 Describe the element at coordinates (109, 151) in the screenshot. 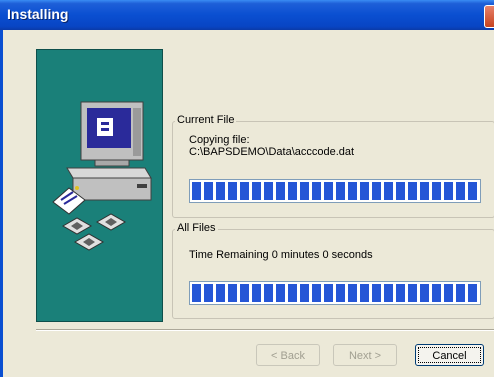

I see `computer-icon` at that location.